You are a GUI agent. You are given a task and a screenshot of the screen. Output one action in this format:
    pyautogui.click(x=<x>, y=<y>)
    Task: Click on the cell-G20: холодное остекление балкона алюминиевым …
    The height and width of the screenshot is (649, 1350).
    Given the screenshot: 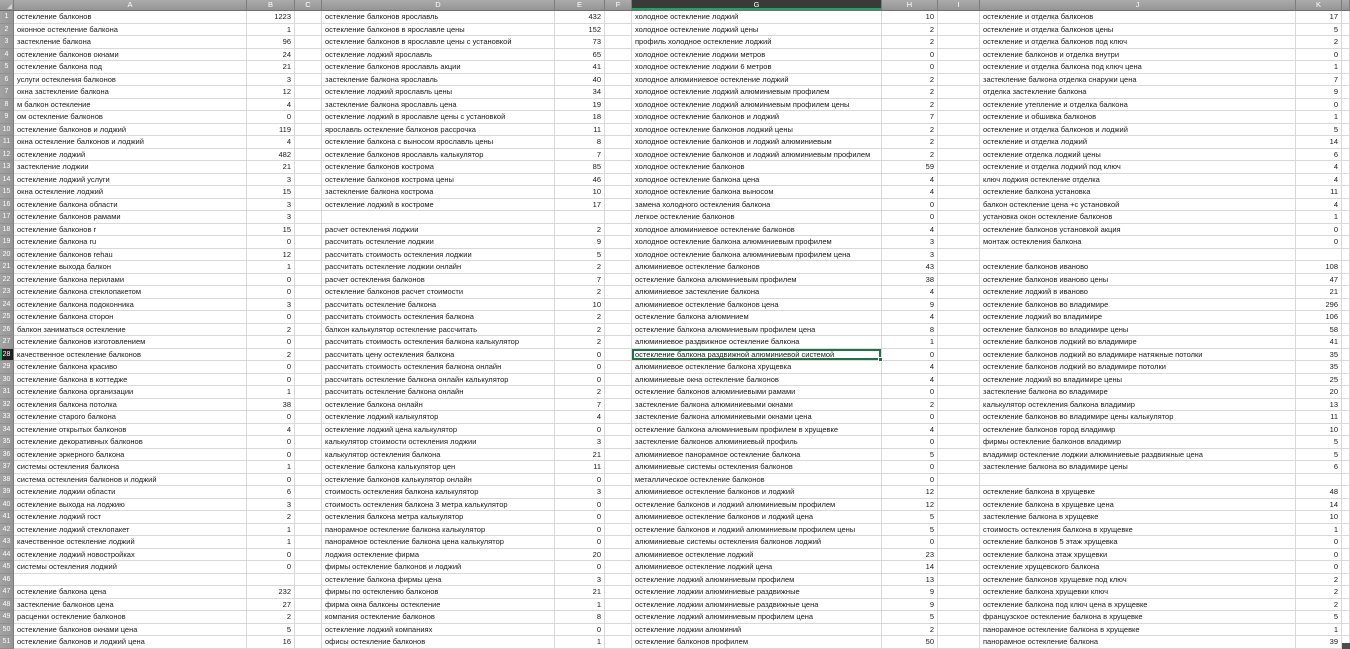 What is the action you would take?
    pyautogui.click(x=757, y=254)
    